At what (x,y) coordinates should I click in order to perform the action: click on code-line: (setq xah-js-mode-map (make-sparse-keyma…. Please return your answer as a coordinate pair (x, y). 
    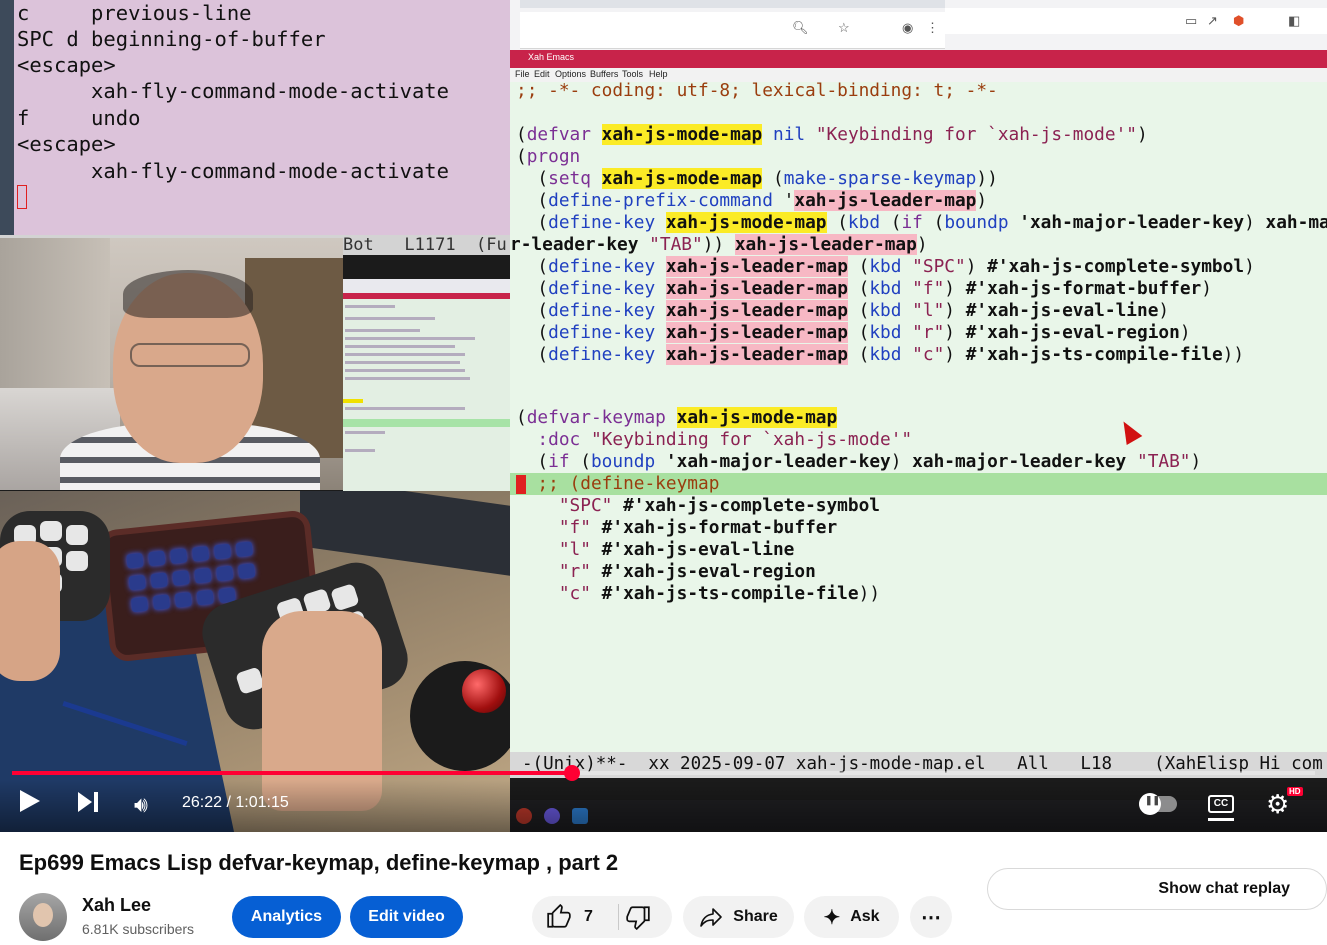
    Looking at the image, I should click on (757, 178).